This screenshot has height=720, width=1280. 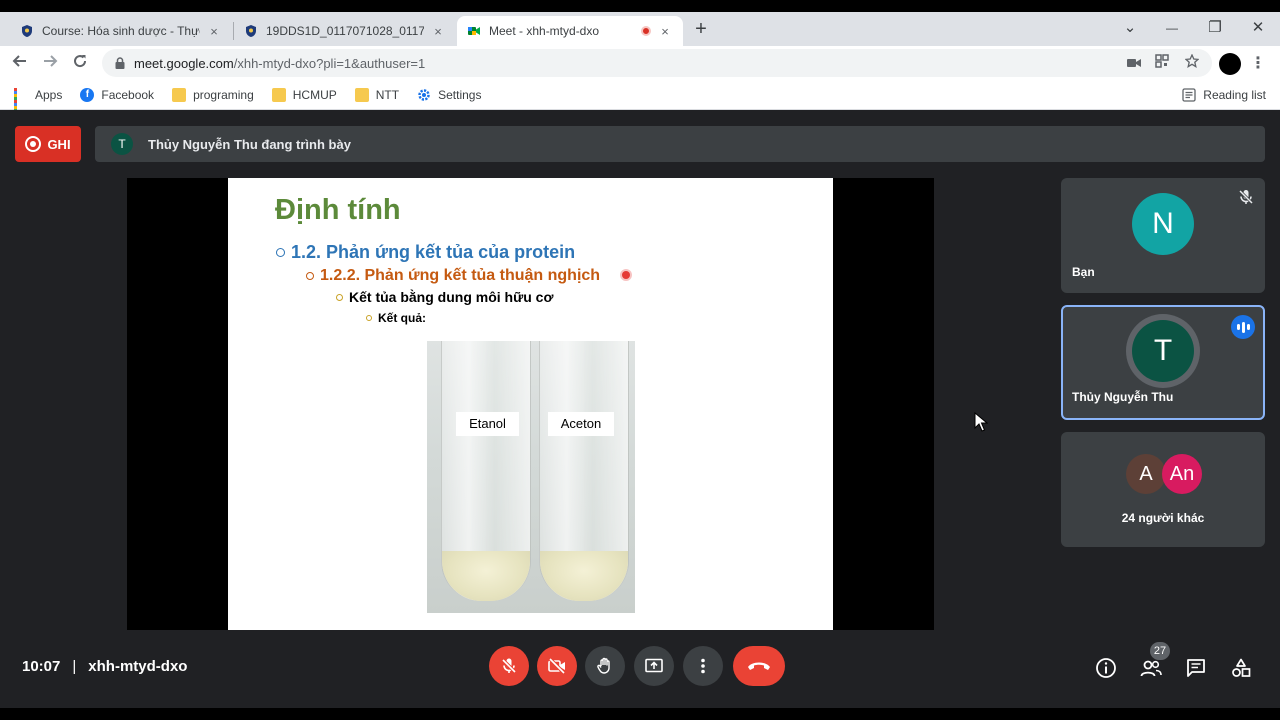 I want to click on bookmark-star-icon, so click(x=1192, y=63).